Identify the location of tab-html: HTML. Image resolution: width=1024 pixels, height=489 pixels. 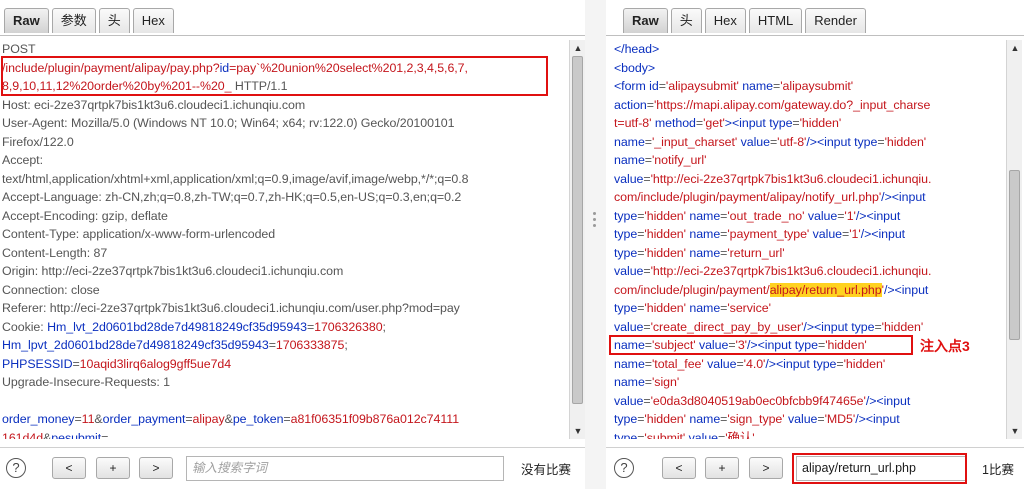
(775, 20).